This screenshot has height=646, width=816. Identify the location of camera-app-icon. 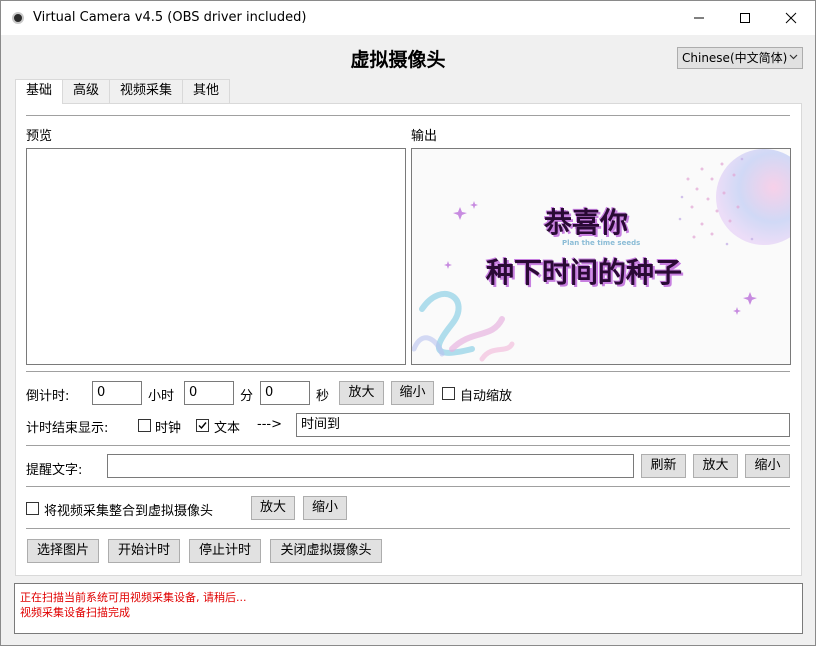
(18, 18).